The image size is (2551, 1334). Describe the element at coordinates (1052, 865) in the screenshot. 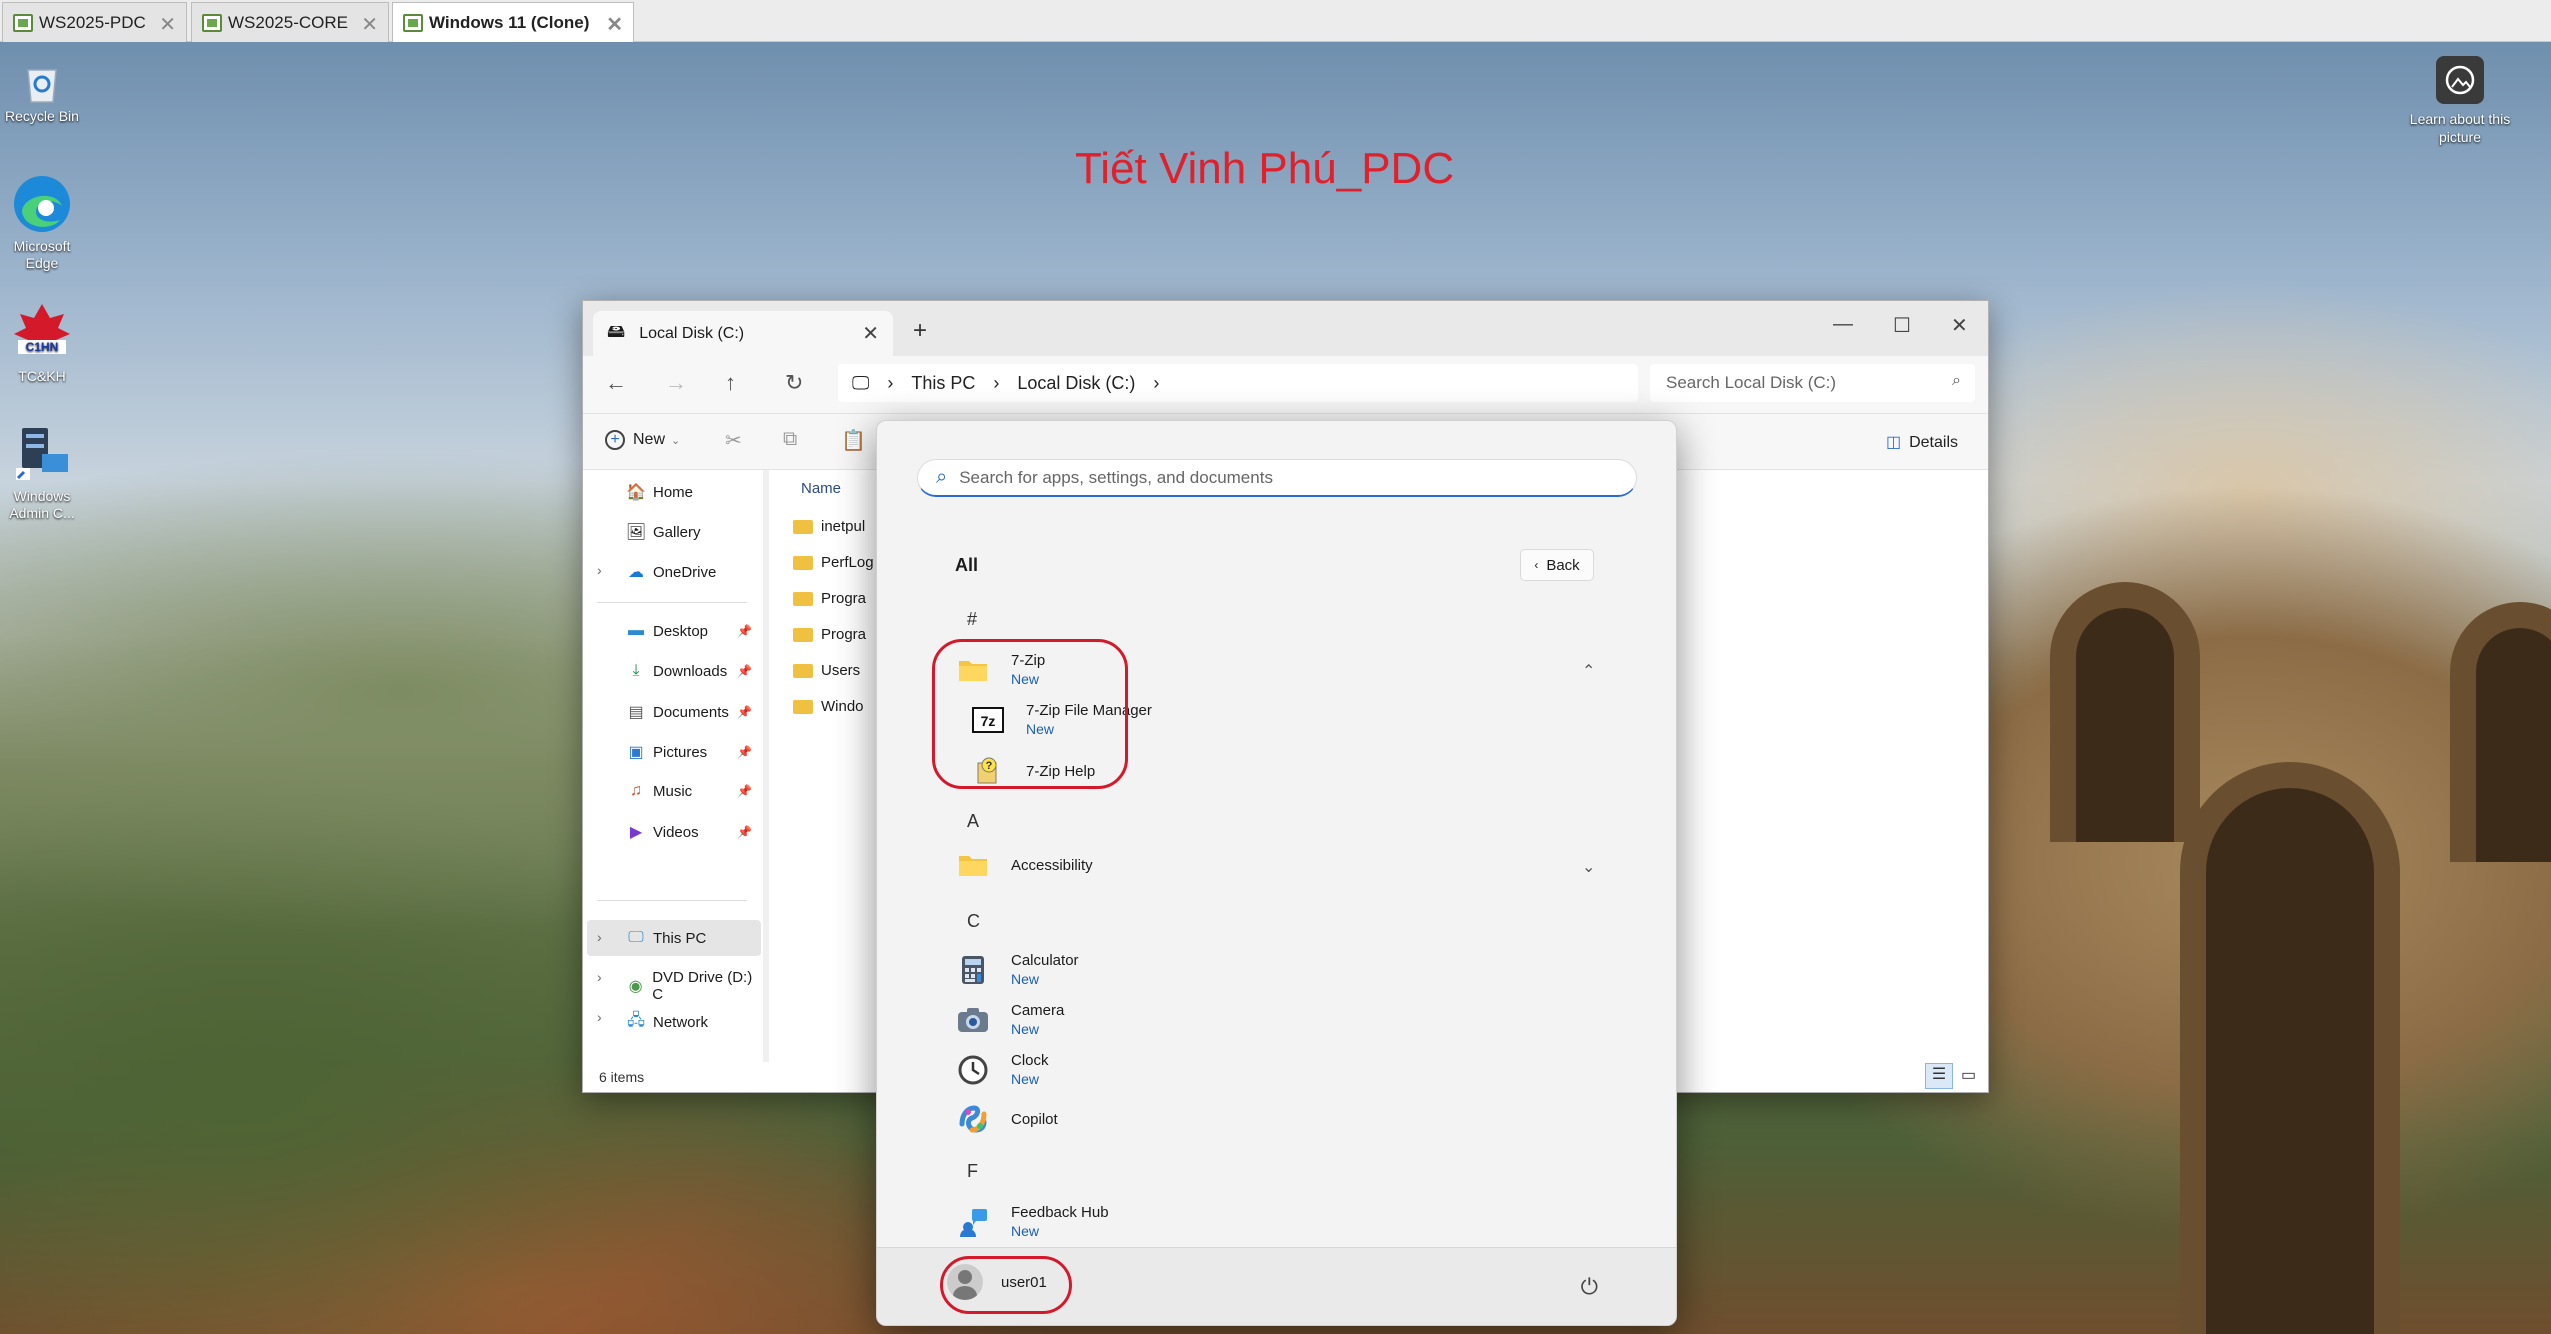

I see `app-name: Accessibility` at that location.